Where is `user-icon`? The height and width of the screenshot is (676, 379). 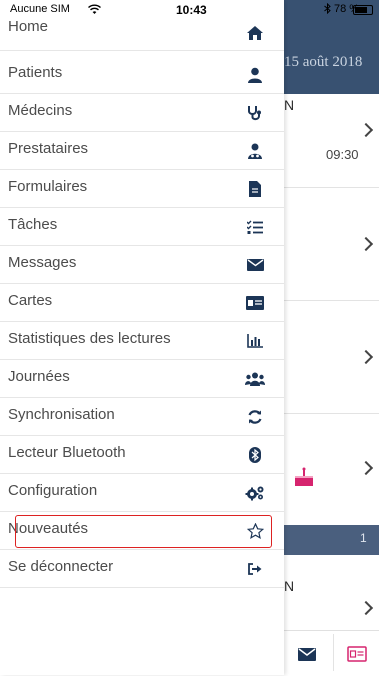
user-icon is located at coordinates (255, 75).